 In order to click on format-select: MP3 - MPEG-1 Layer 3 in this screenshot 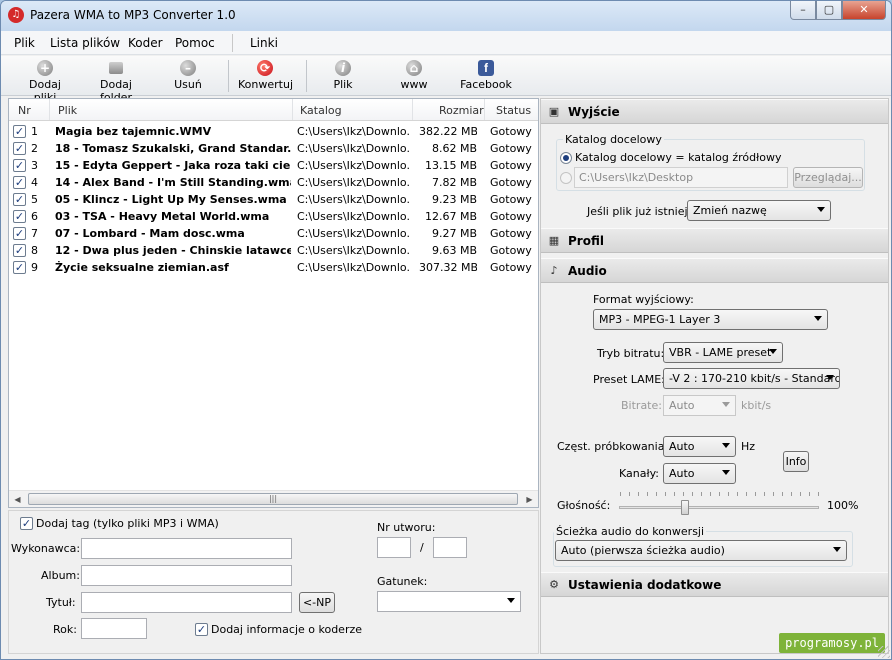, I will do `click(710, 319)`.